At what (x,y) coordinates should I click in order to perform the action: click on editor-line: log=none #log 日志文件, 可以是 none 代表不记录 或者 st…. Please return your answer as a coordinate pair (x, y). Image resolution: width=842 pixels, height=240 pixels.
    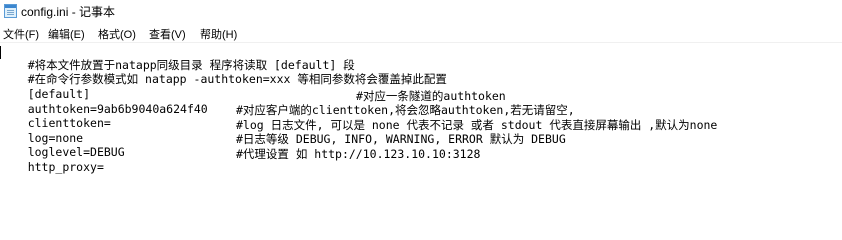
    Looking at the image, I should click on (359, 132).